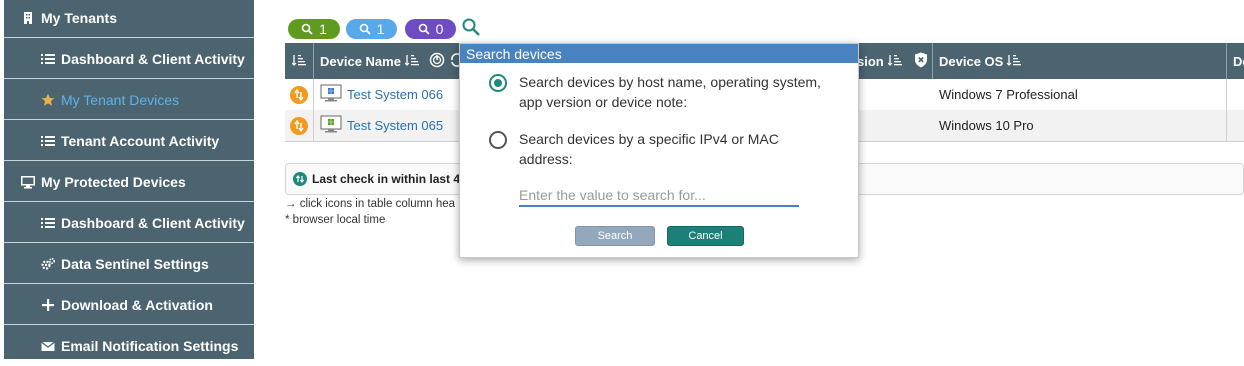 The image size is (1244, 366). Describe the element at coordinates (137, 304) in the screenshot. I see `sidebar-item-label: Download & Activation` at that location.